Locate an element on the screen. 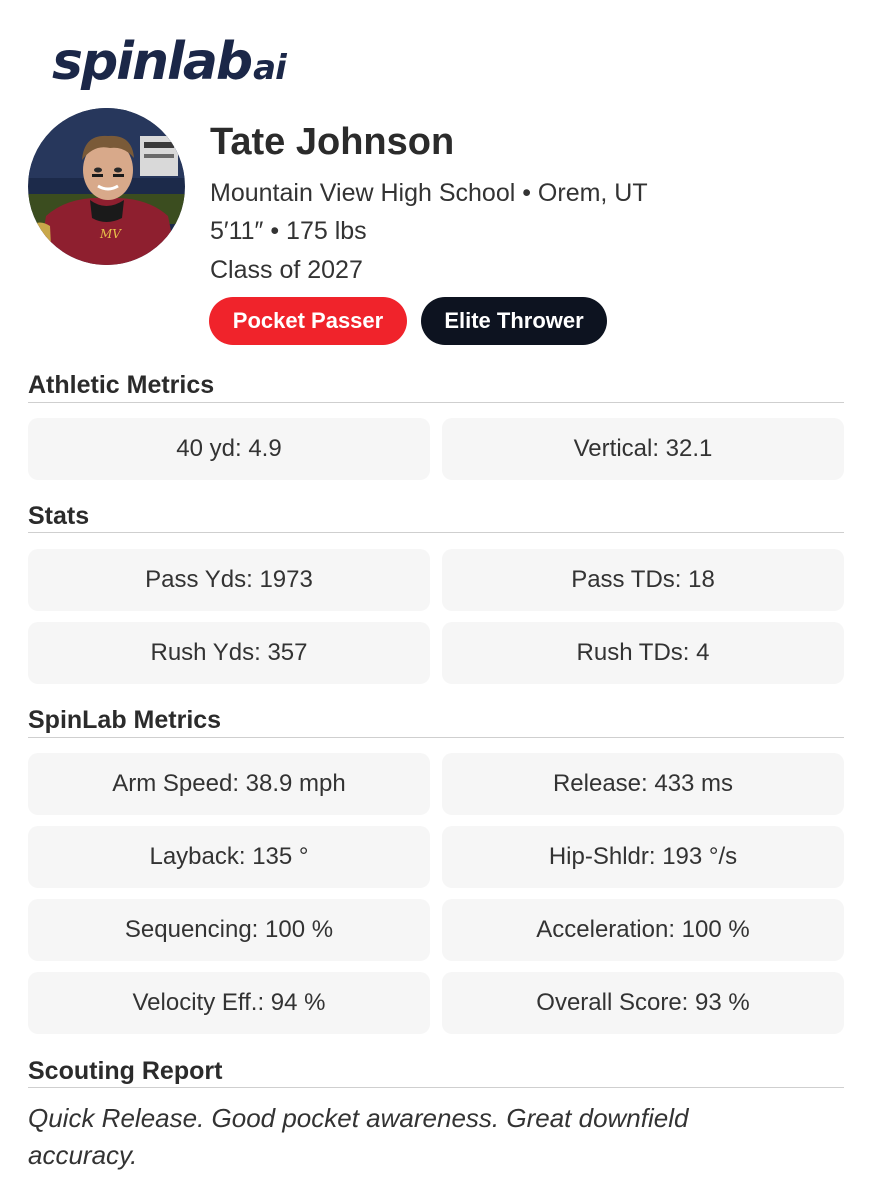 The image size is (872, 1200). spinlab-card-overall-score: Overall Score: 93 % is located at coordinates (643, 1003).